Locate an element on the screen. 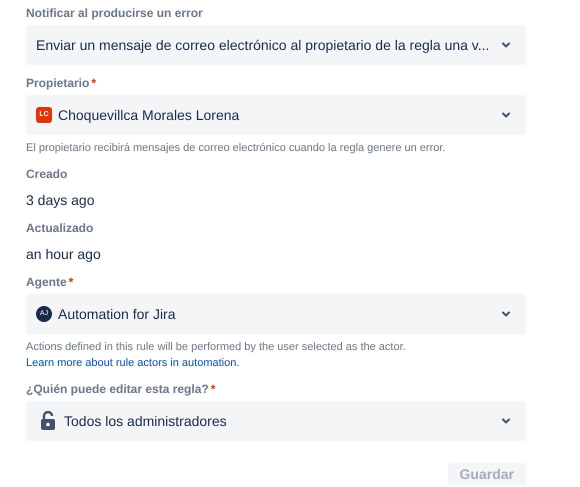 This screenshot has width=580, height=487. helper-text: Actions defined in this rule will be performed by the user selected as the actor. Learn more about rule actors in automation. is located at coordinates (216, 355).